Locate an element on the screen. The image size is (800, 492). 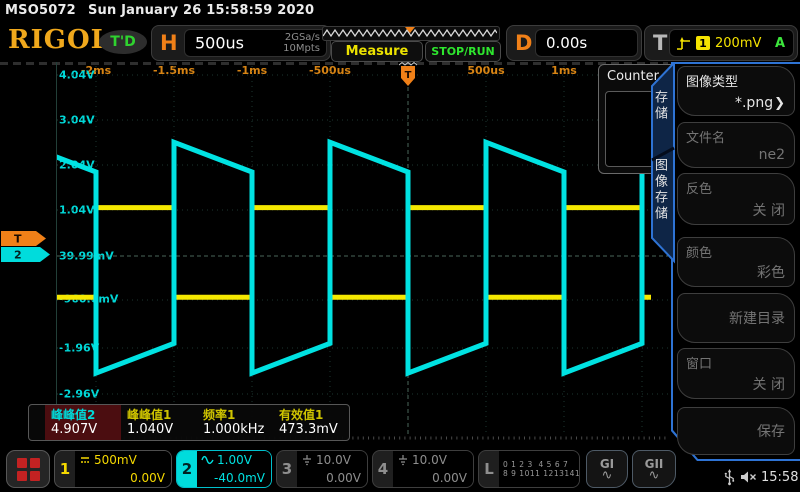
channel4-scale: 10.0V is located at coordinates (429, 460).